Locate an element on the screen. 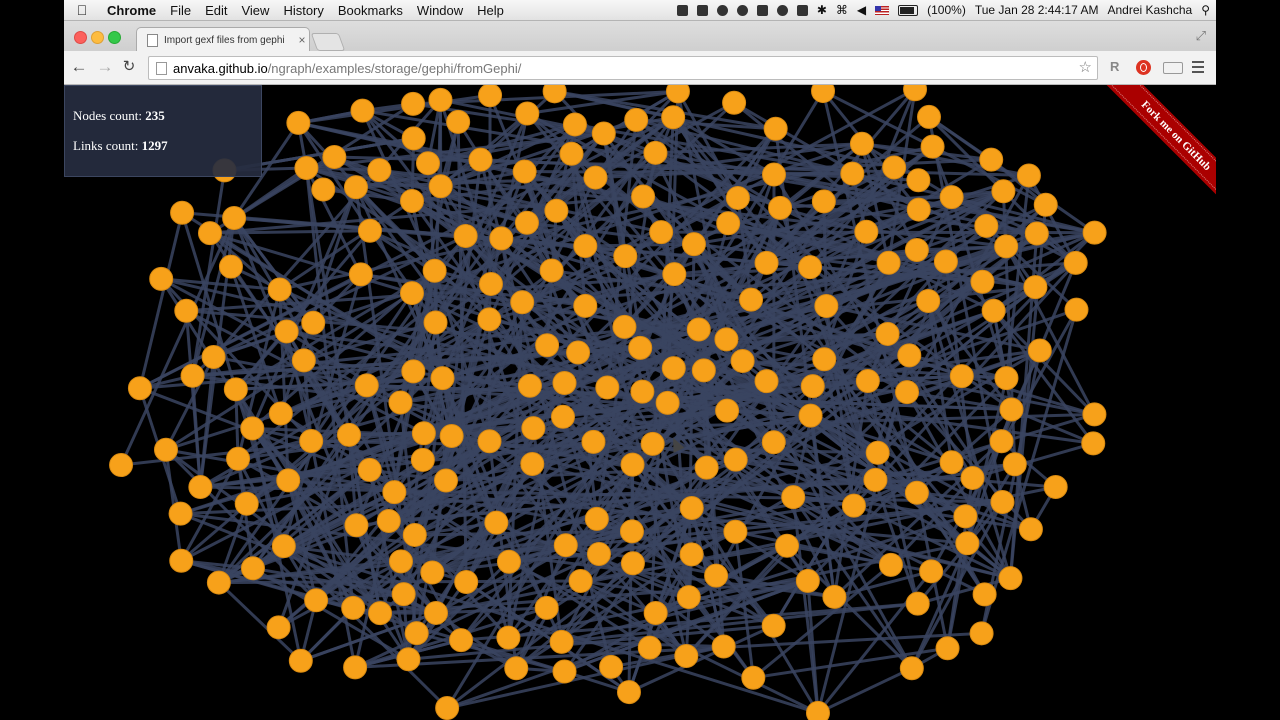 The height and width of the screenshot is (720, 1280). wifi-icon: ⌘ is located at coordinates (842, 10).